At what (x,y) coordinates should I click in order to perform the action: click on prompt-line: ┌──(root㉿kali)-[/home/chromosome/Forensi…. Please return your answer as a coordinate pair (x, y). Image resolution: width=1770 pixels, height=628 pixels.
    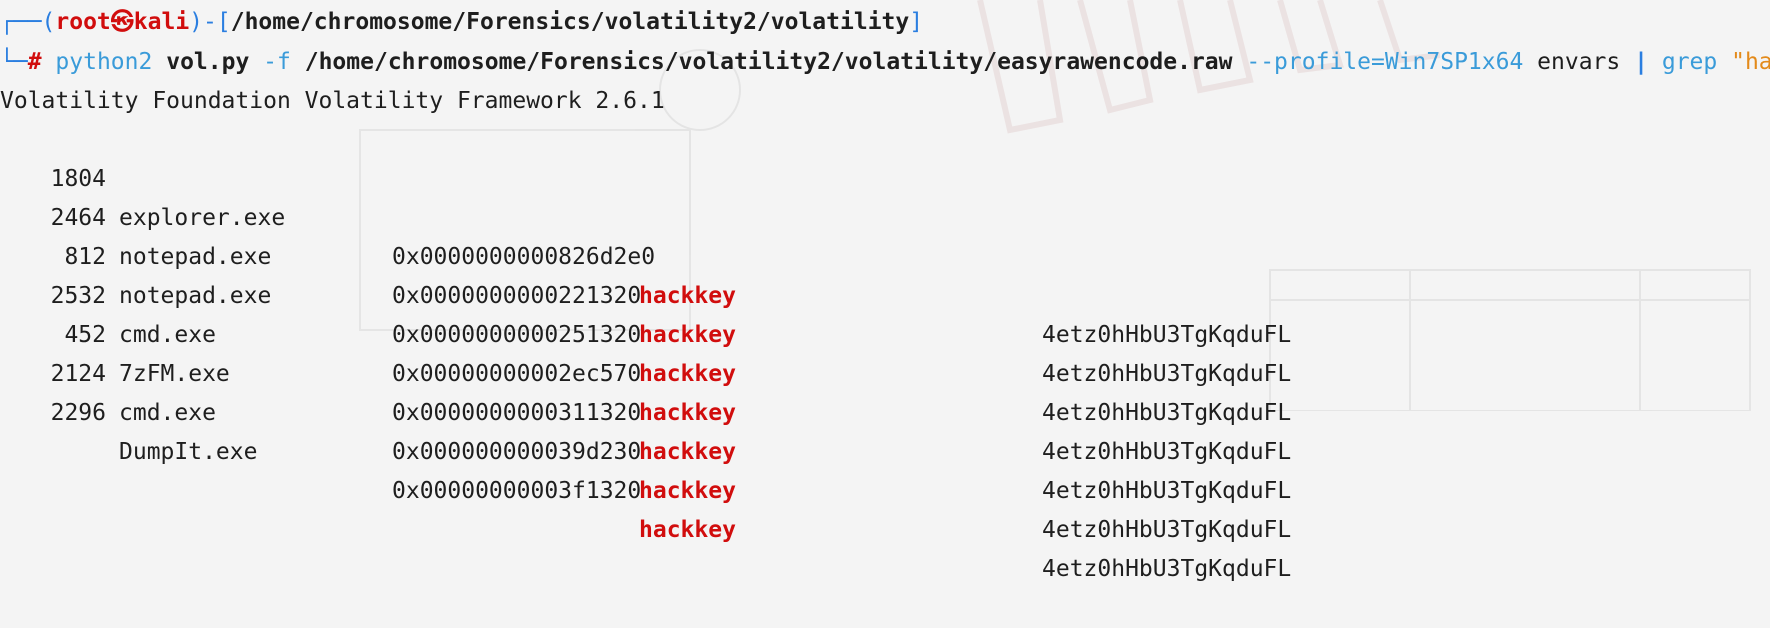
    Looking at the image, I should click on (461, 22).